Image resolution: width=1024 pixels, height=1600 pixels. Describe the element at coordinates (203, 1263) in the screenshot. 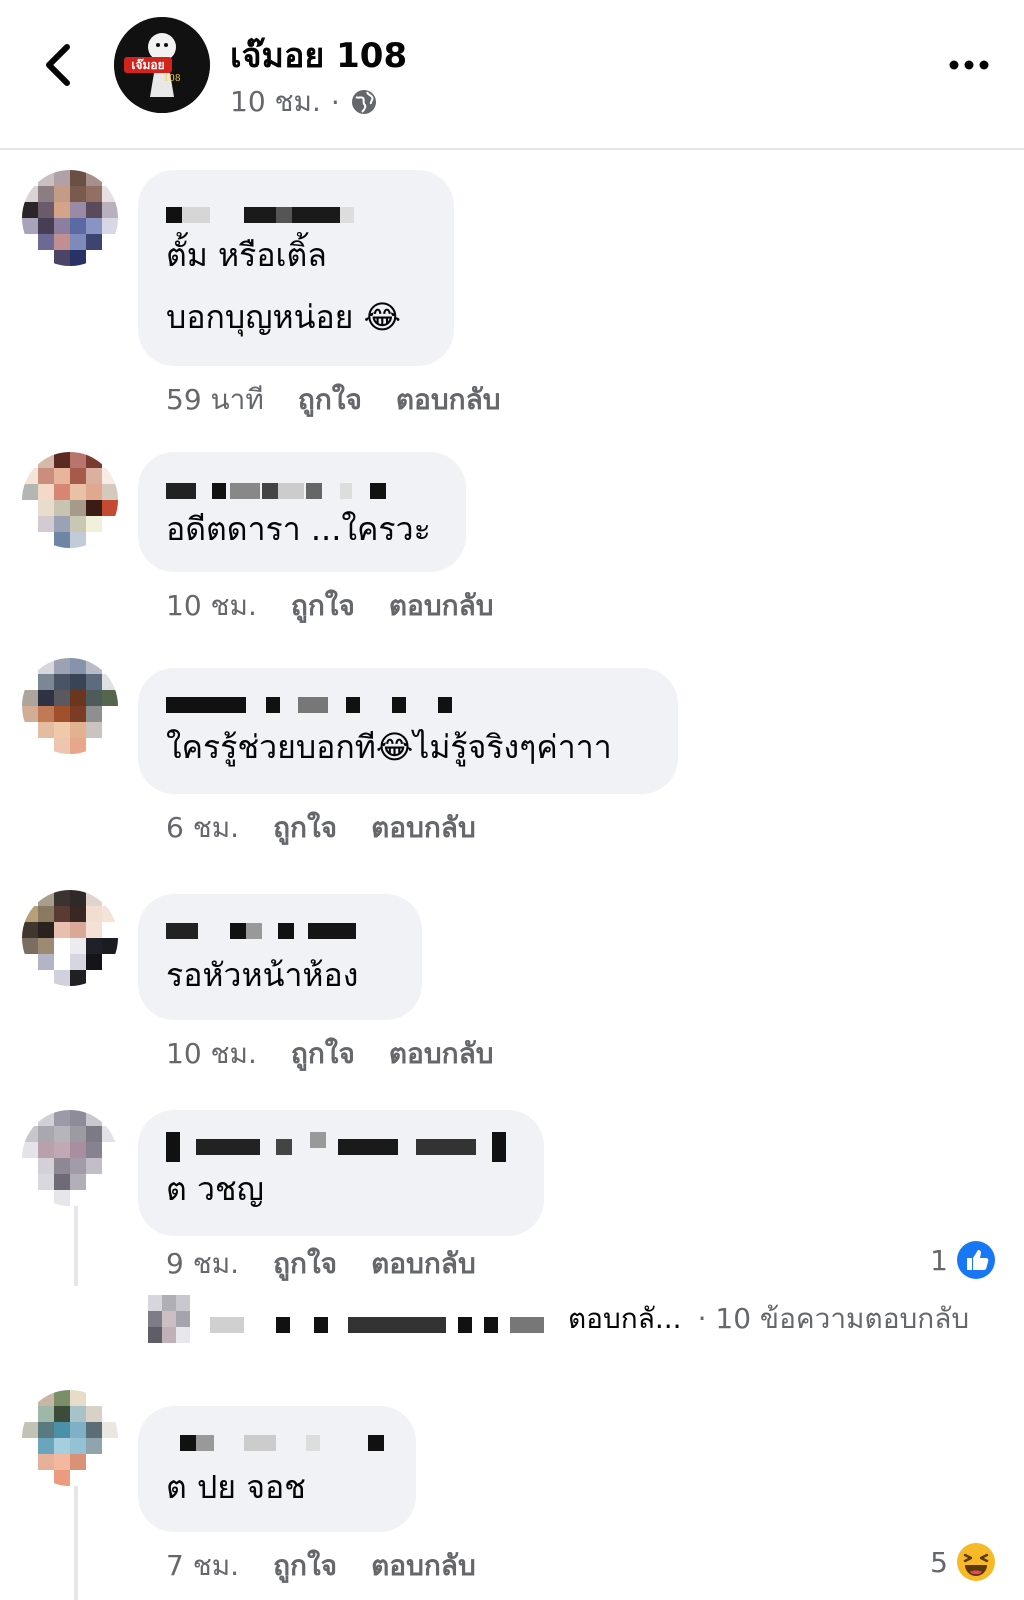

I see `comment-time: 9 ชม.` at that location.